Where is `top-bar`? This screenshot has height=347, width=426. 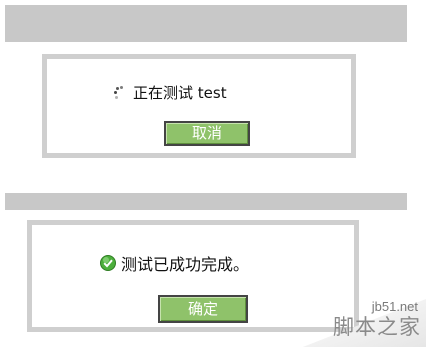 top-bar is located at coordinates (206, 23).